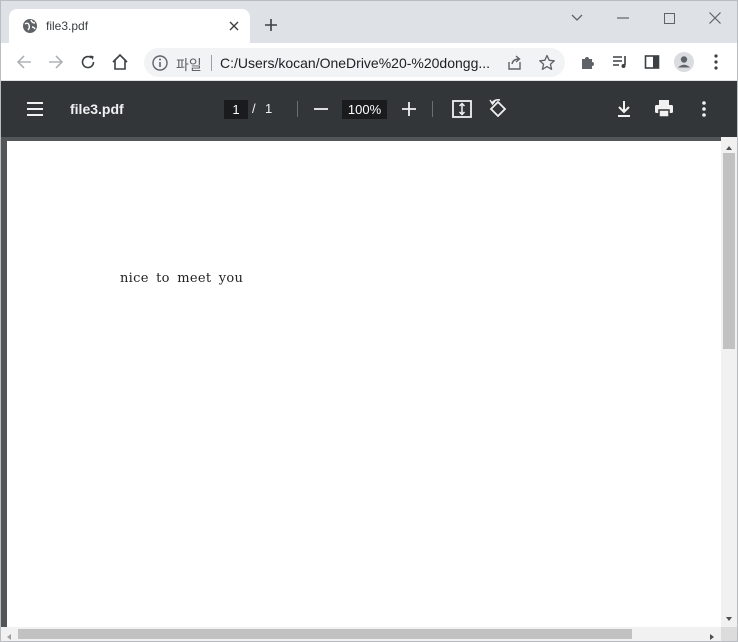 The image size is (738, 642). I want to click on back-icon, so click(24, 62).